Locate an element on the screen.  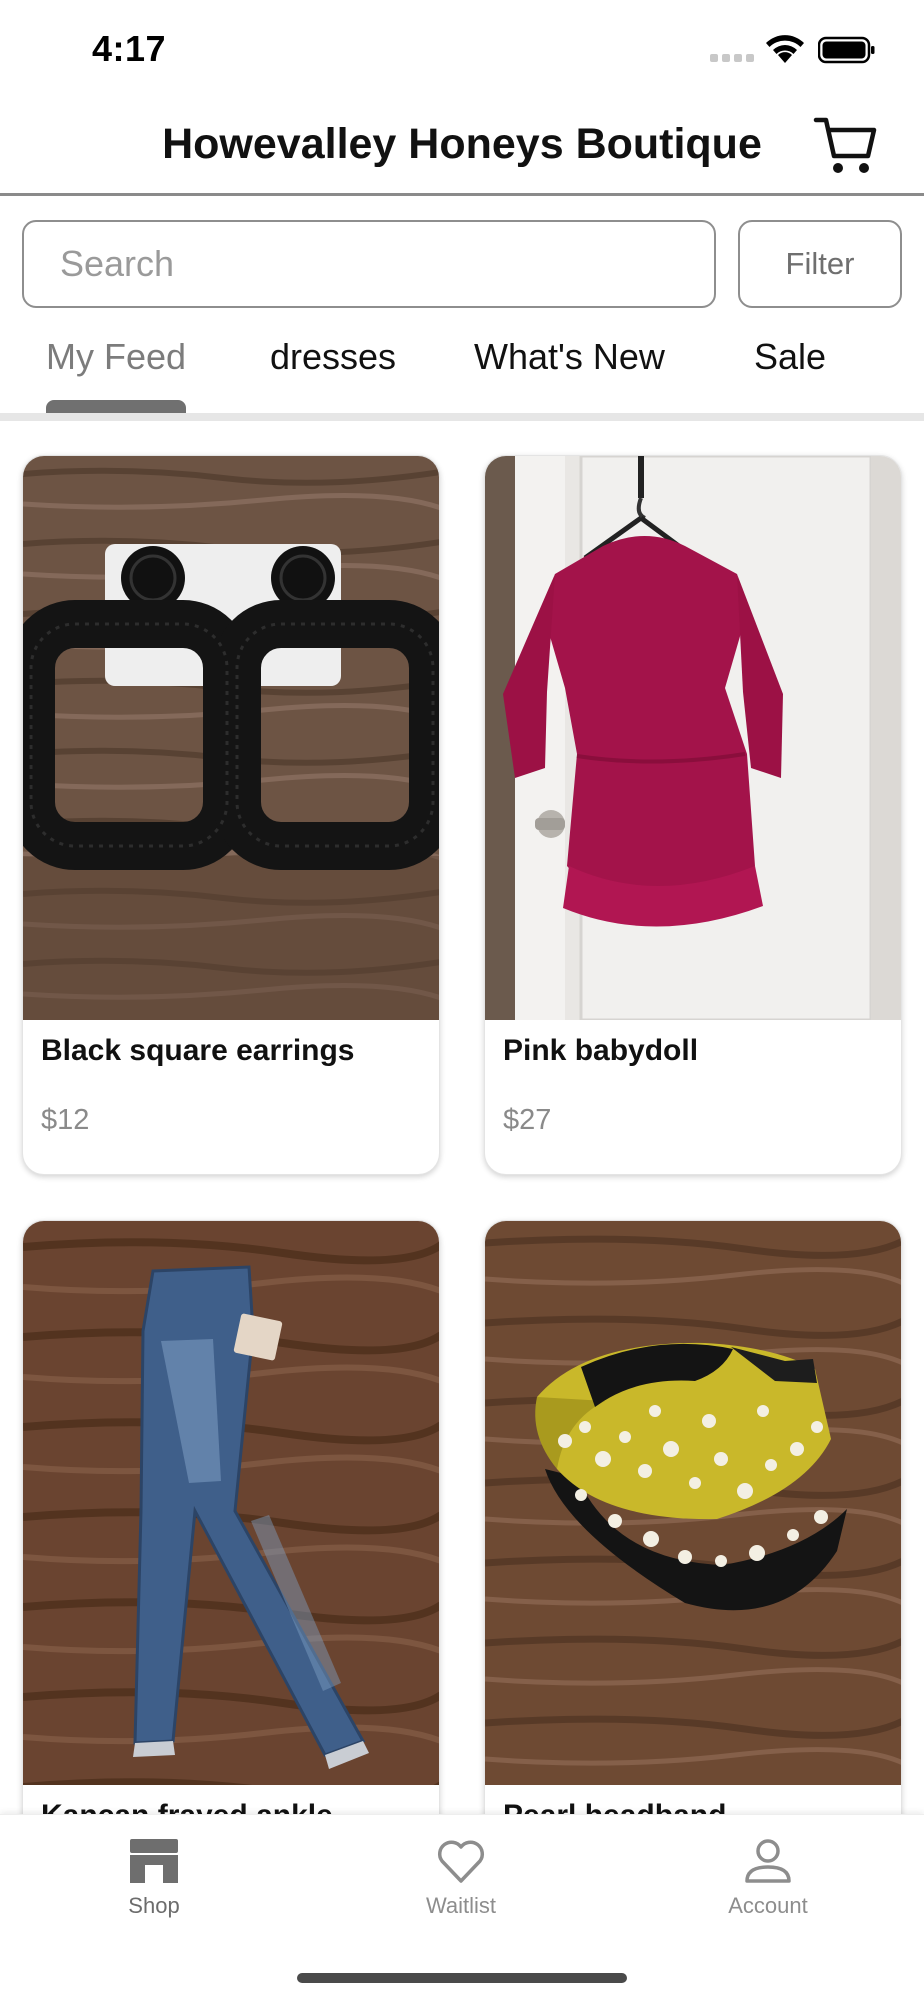
wifi-icon is located at coordinates (785, 49).